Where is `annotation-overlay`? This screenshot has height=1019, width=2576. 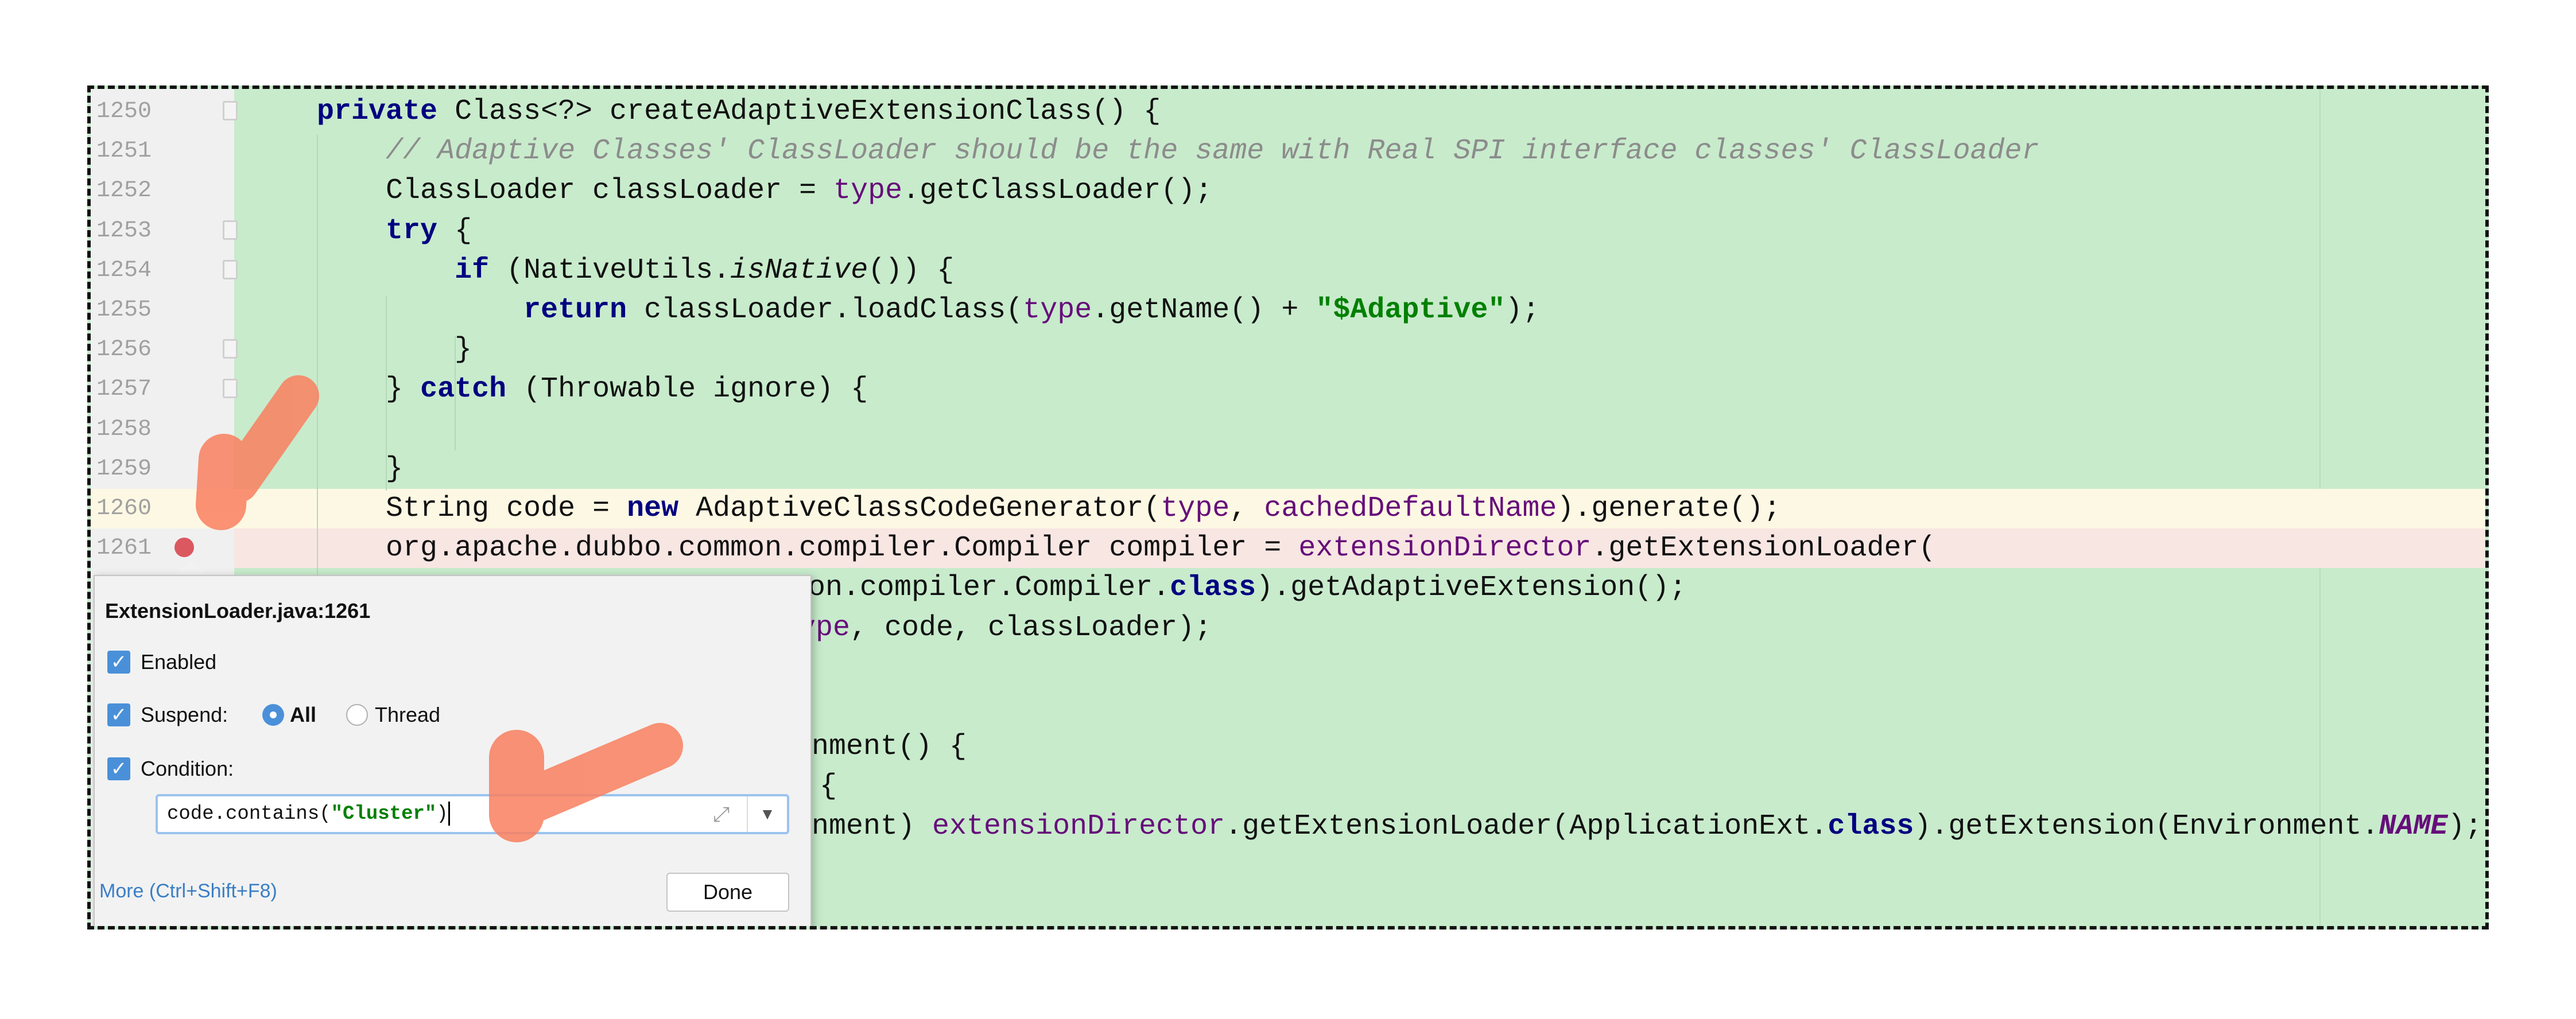
annotation-overlay is located at coordinates (439, 608).